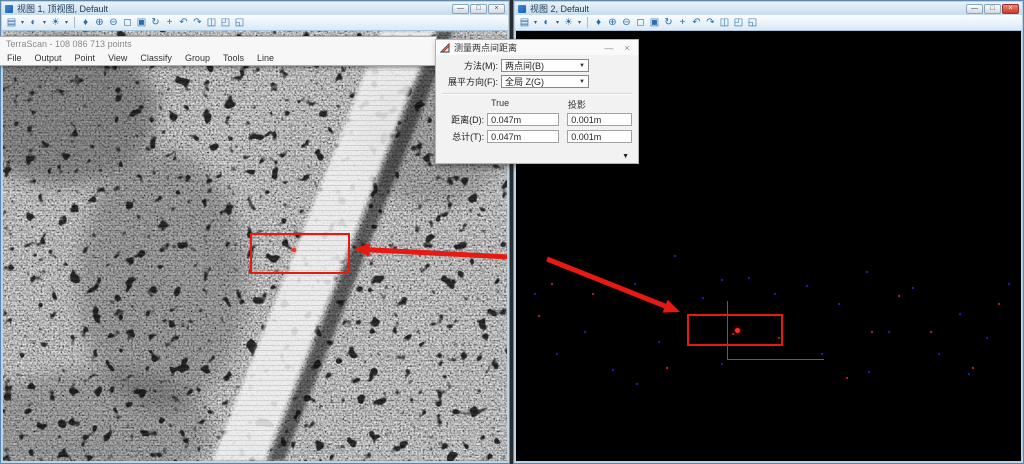 This screenshot has height=464, width=1024. I want to click on menu-classify: Classify, so click(156, 58).